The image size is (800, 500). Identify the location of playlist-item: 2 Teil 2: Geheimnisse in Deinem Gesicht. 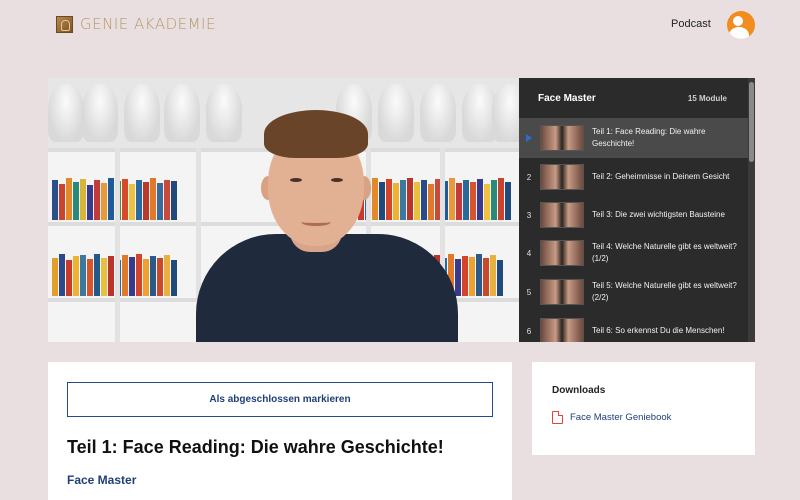
(633, 177).